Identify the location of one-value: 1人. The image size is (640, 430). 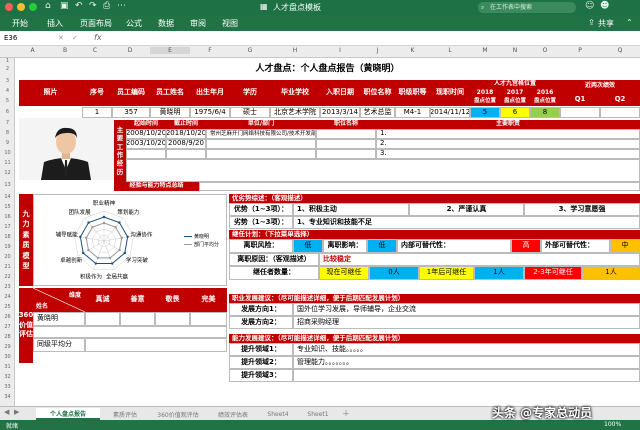
(499, 273).